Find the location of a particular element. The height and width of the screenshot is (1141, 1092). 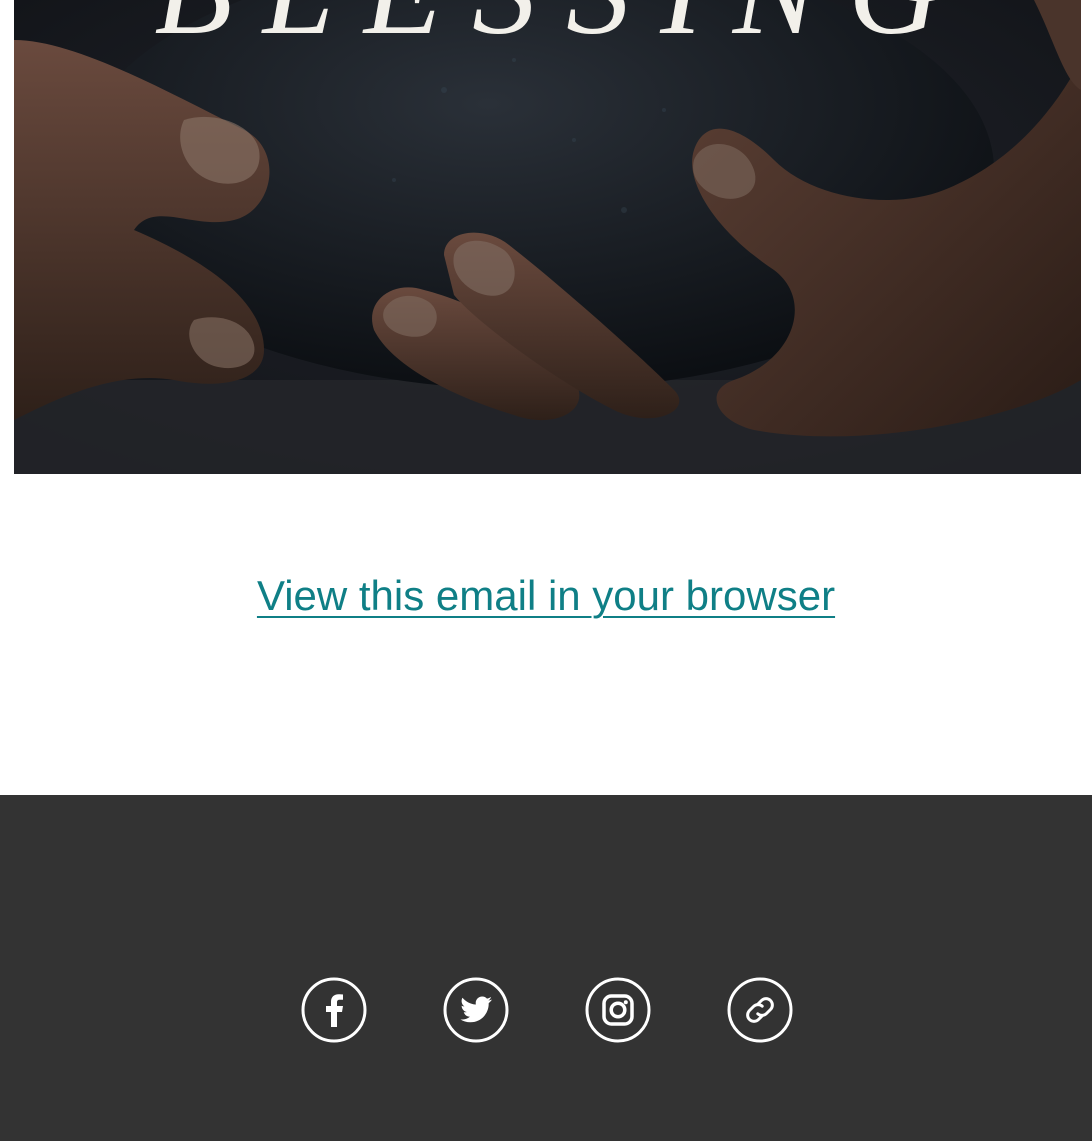

social-links is located at coordinates (547, 1010).